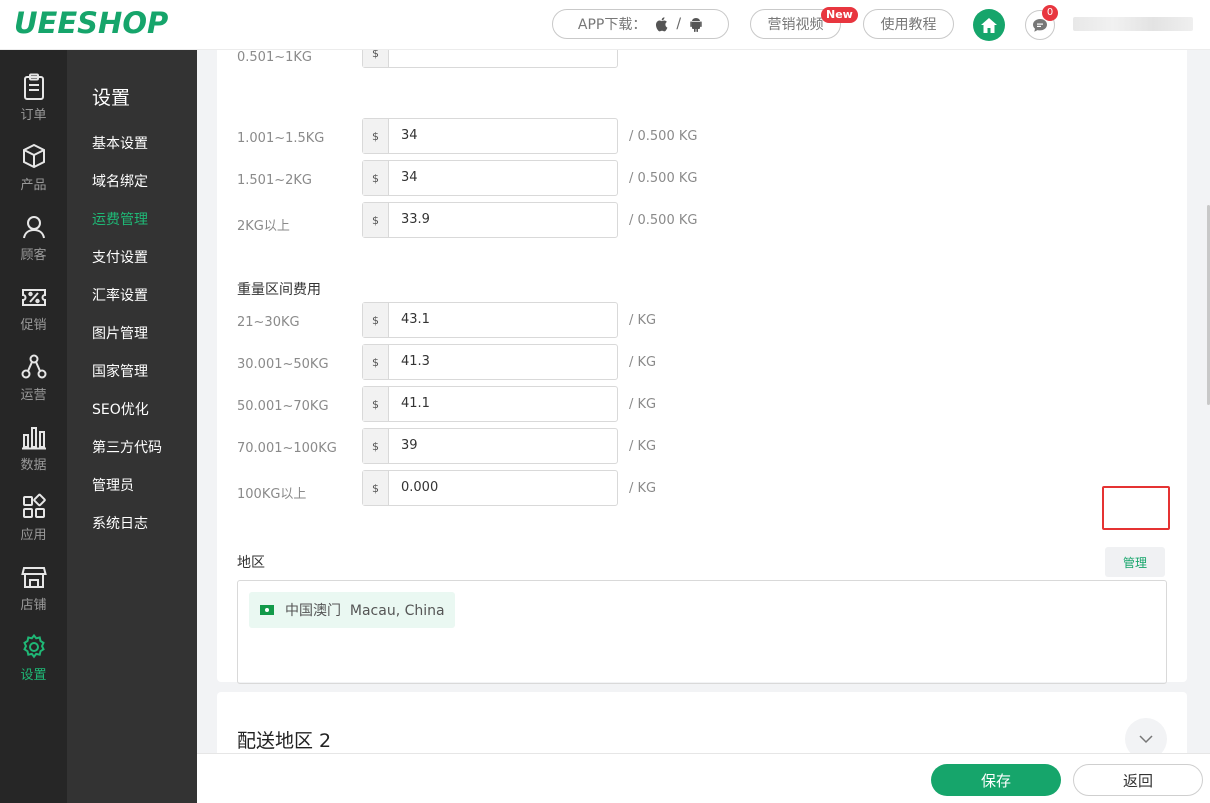 The image size is (1210, 803). What do you see at coordinates (251, 563) in the screenshot?
I see `region-title: 地区` at bounding box center [251, 563].